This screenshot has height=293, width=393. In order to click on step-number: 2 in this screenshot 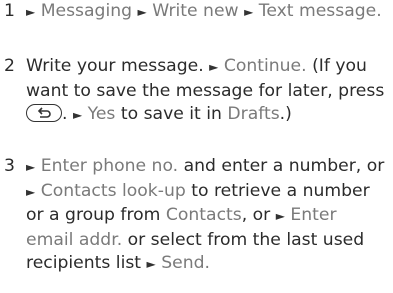, I will do `click(9, 66)`.